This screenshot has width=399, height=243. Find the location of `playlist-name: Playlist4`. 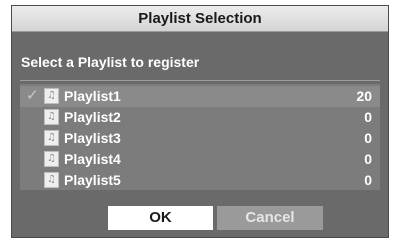

playlist-name: Playlist4 is located at coordinates (92, 159).